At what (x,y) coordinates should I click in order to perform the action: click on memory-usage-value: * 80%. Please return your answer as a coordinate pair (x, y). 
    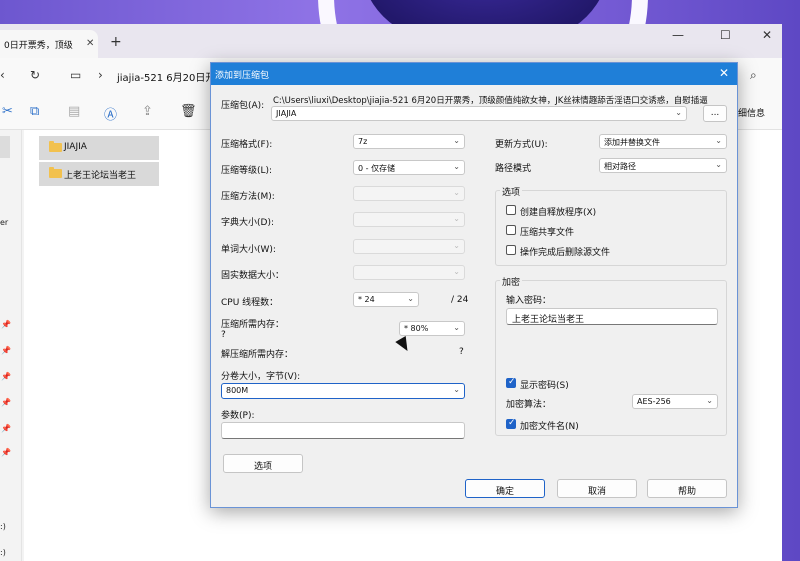
    Looking at the image, I should click on (416, 328).